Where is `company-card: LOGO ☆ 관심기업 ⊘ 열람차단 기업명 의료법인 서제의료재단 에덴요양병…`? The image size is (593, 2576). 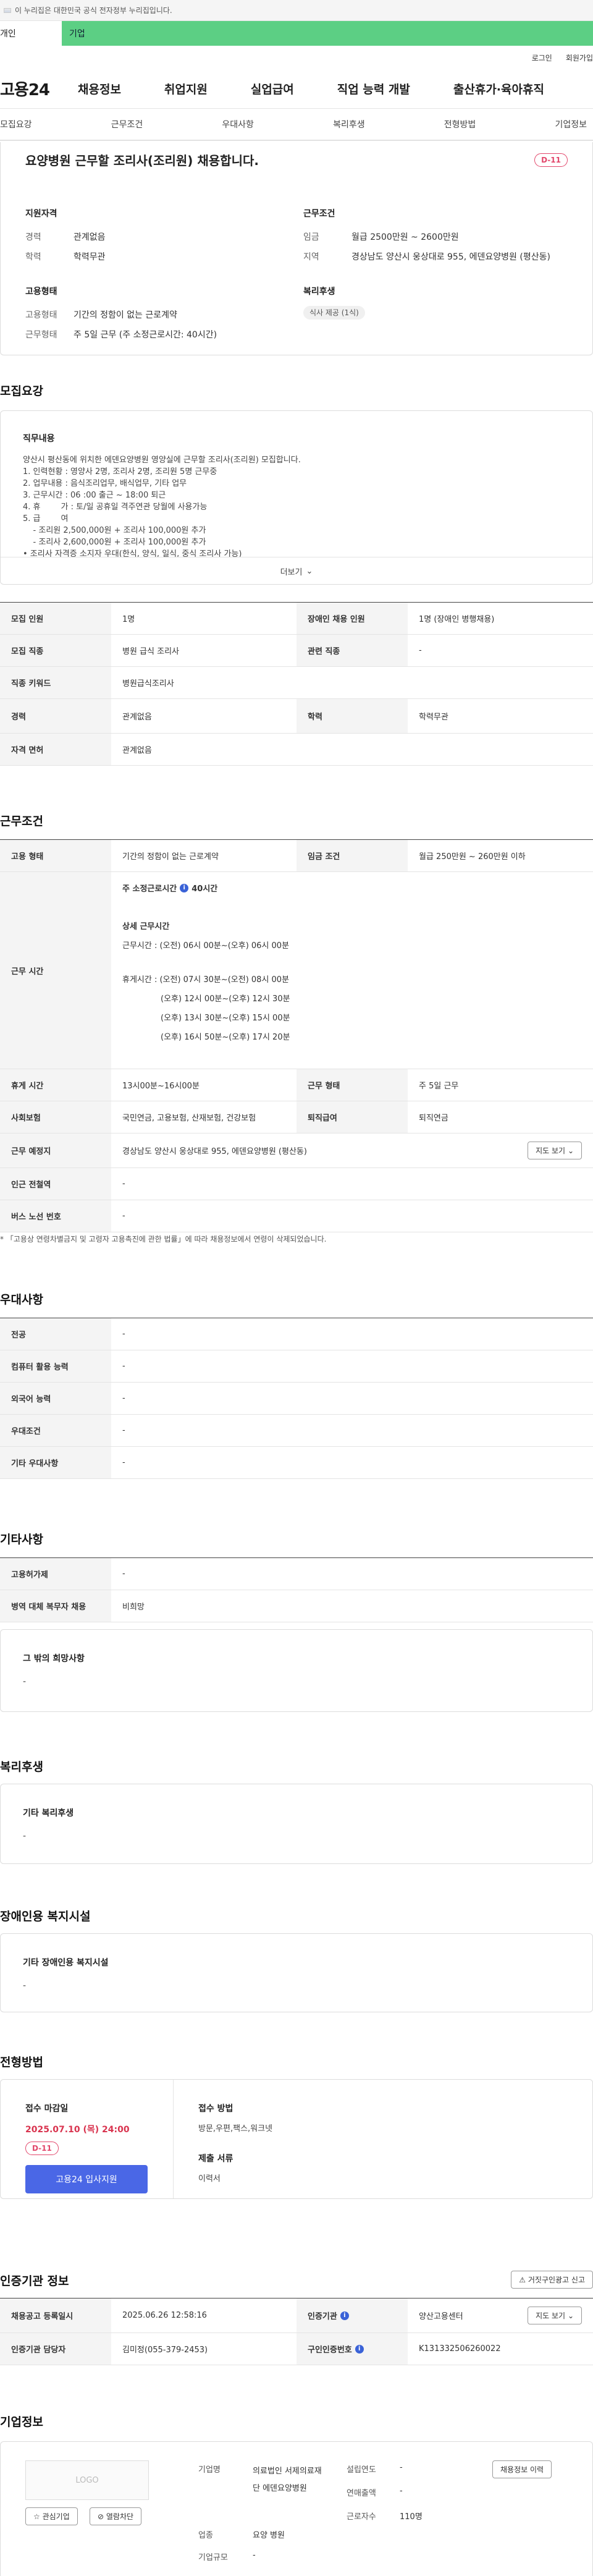 company-card: LOGO ☆ 관심기업 ⊘ 열람차단 기업명 의료법인 서제의료재단 에덴요양병… is located at coordinates (296, 2508).